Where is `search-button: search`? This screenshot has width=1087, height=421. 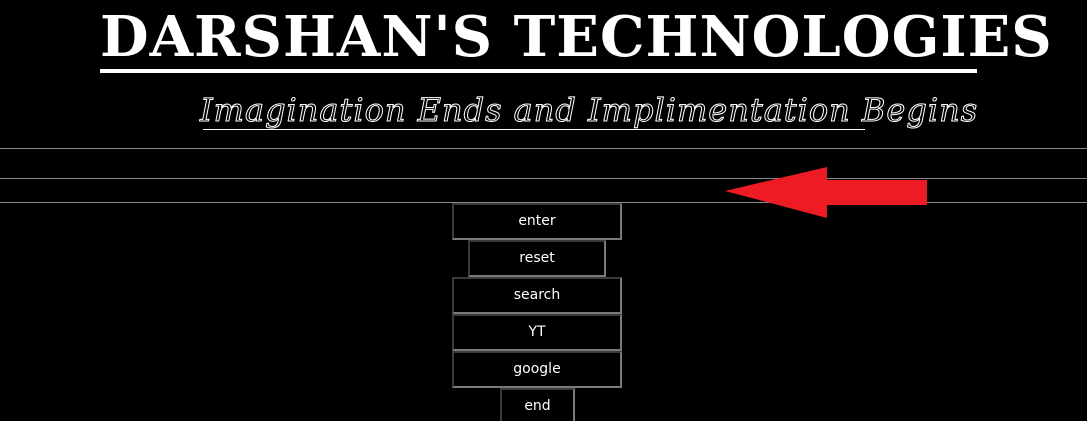
search-button: search is located at coordinates (537, 295).